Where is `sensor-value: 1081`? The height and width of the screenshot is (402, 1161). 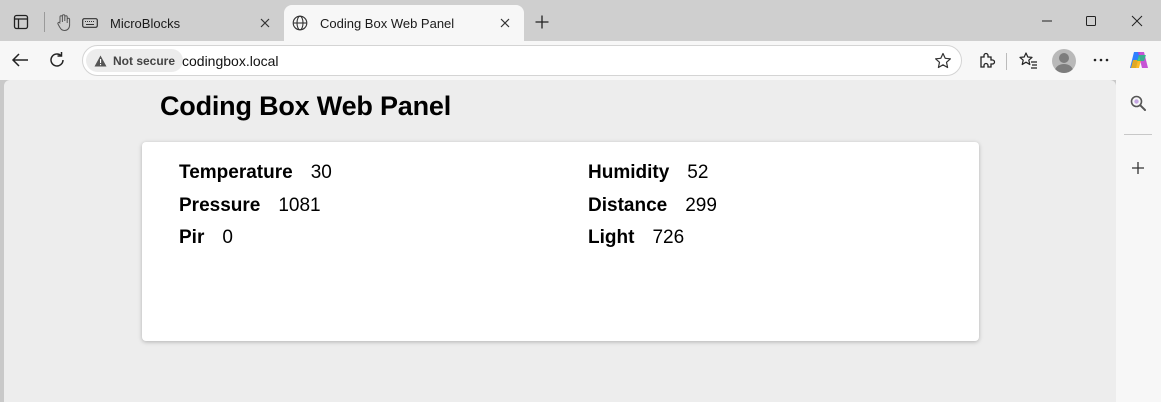 sensor-value: 1081 is located at coordinates (299, 205).